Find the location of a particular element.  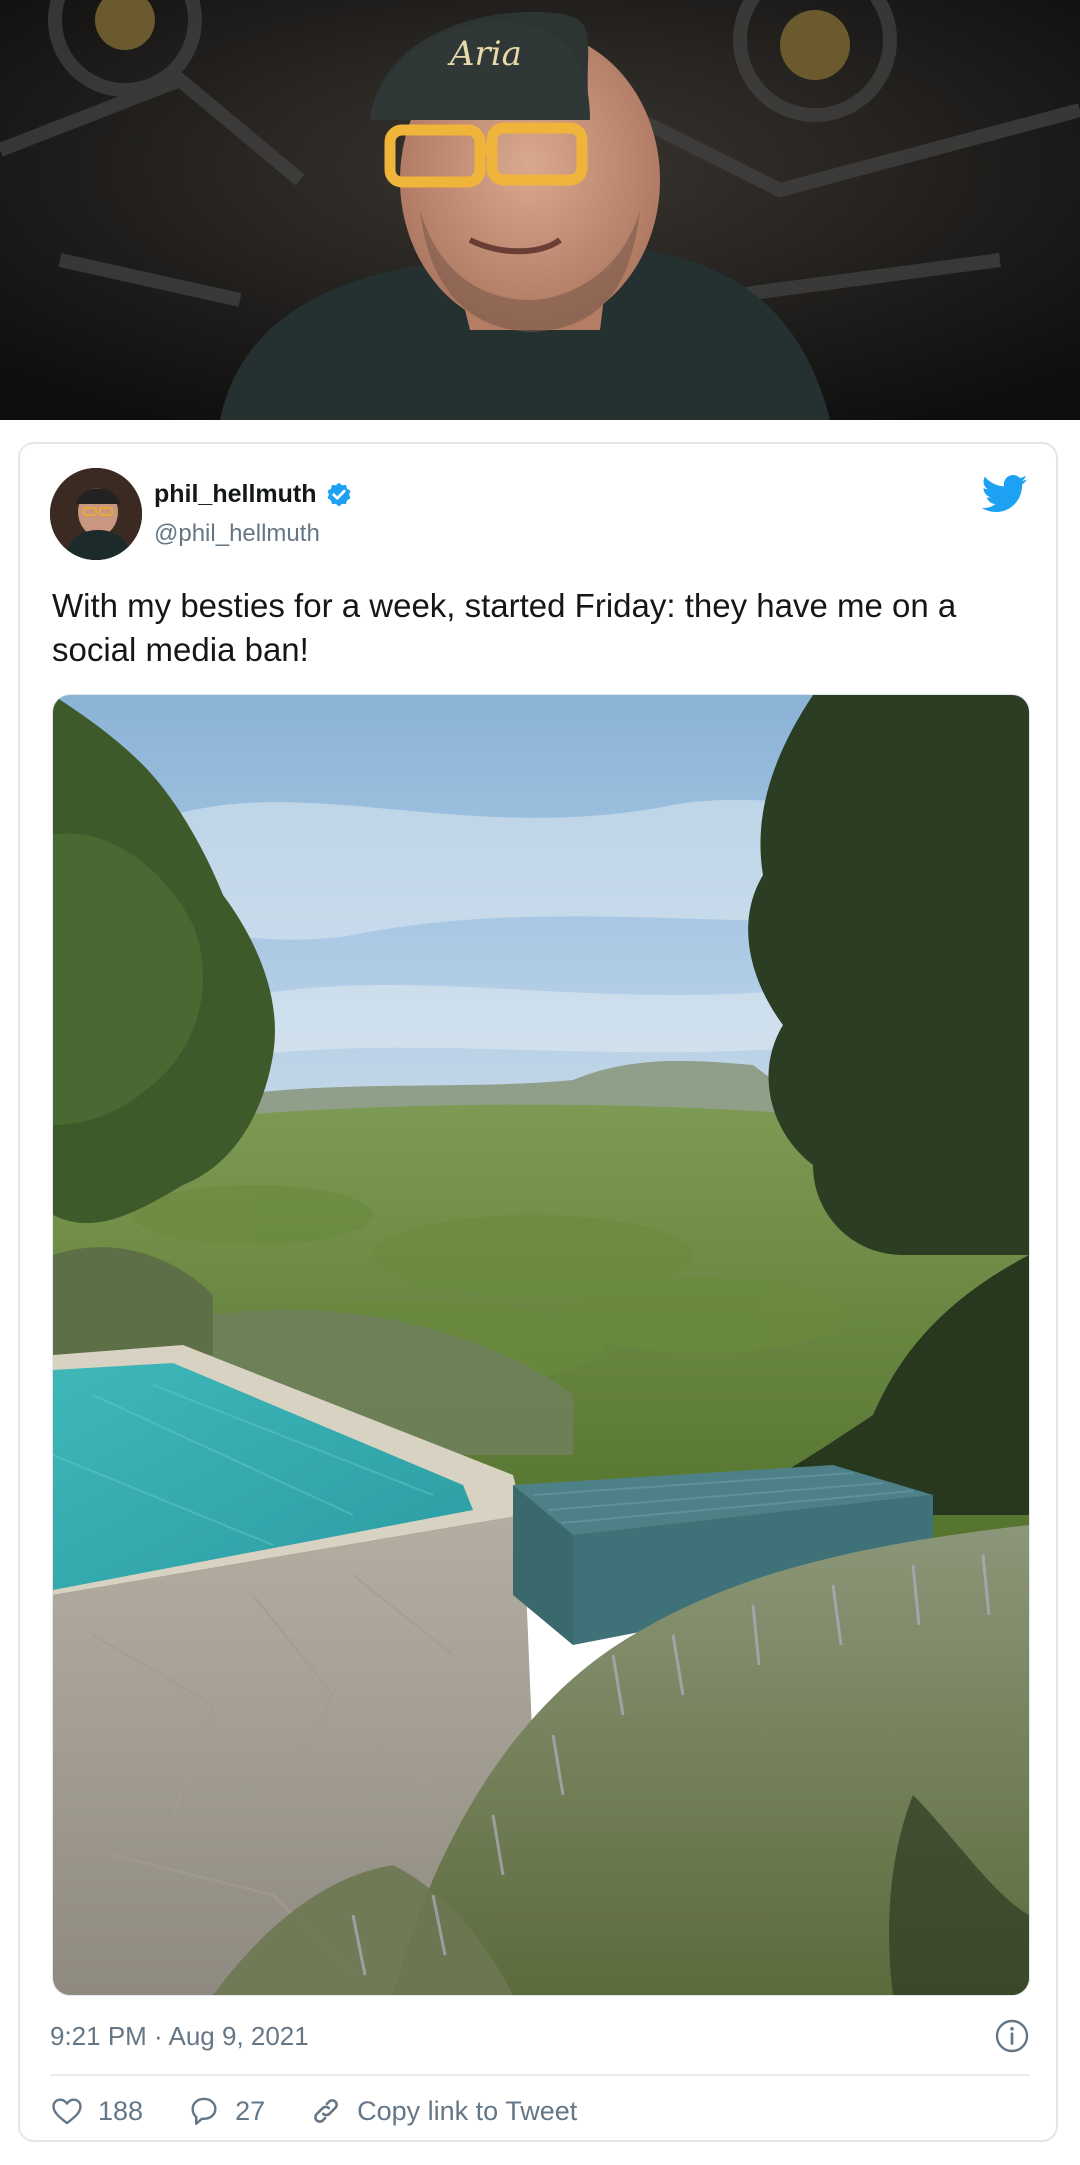

verified-badge-icon is located at coordinates (338, 494).